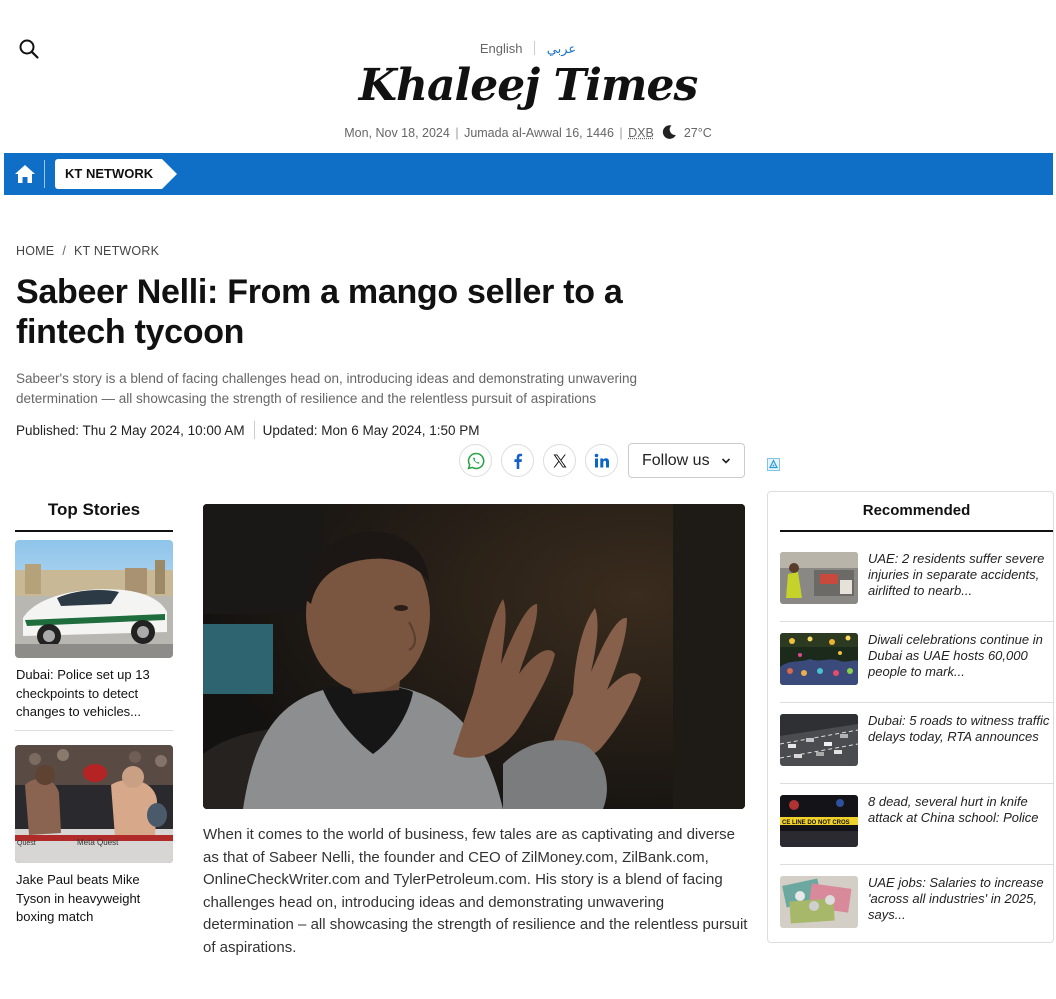 This screenshot has width=1056, height=999. Describe the element at coordinates (94, 804) in the screenshot. I see `top-story-image-boxing: Meta Quest Quest` at that location.